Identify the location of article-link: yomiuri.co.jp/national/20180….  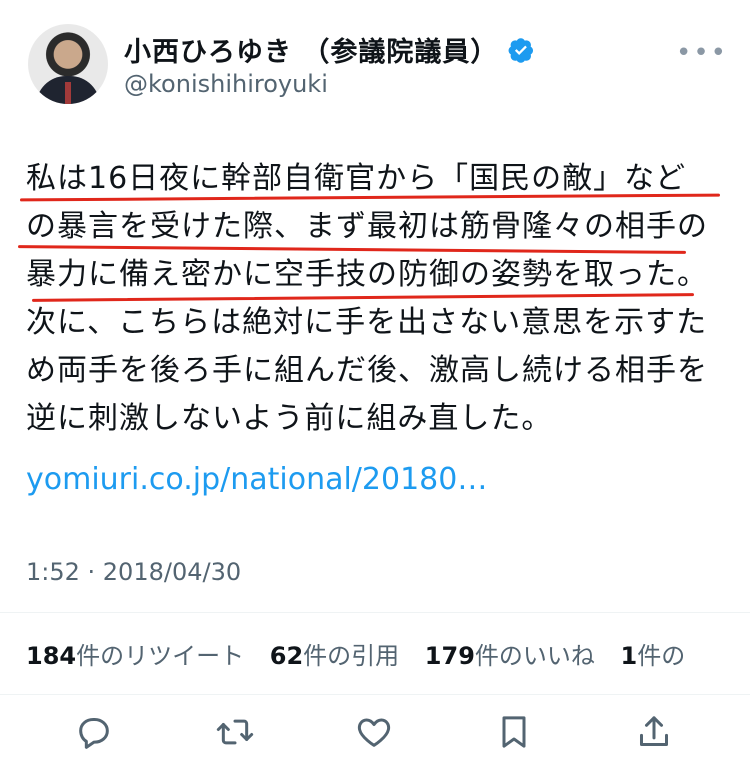
(256, 479).